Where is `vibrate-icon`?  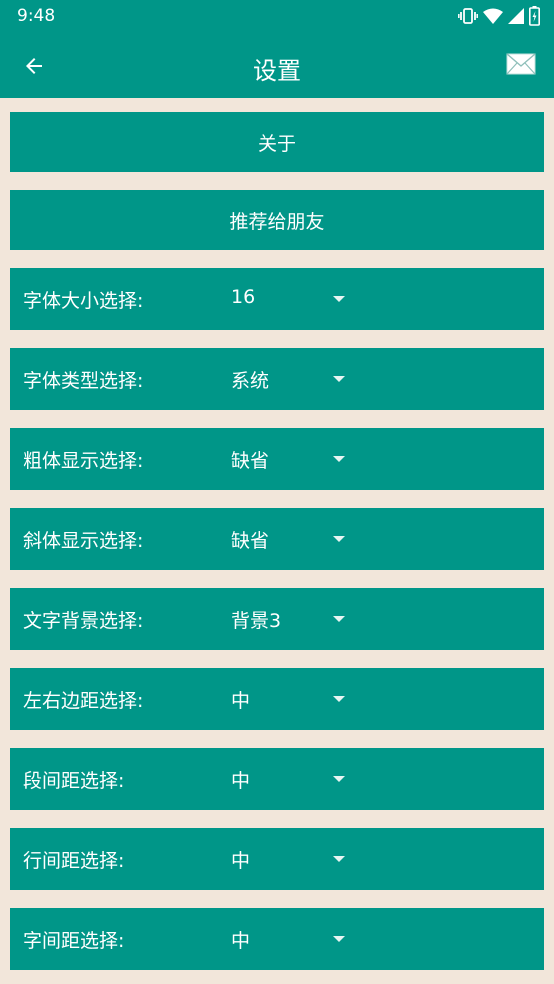 vibrate-icon is located at coordinates (468, 16).